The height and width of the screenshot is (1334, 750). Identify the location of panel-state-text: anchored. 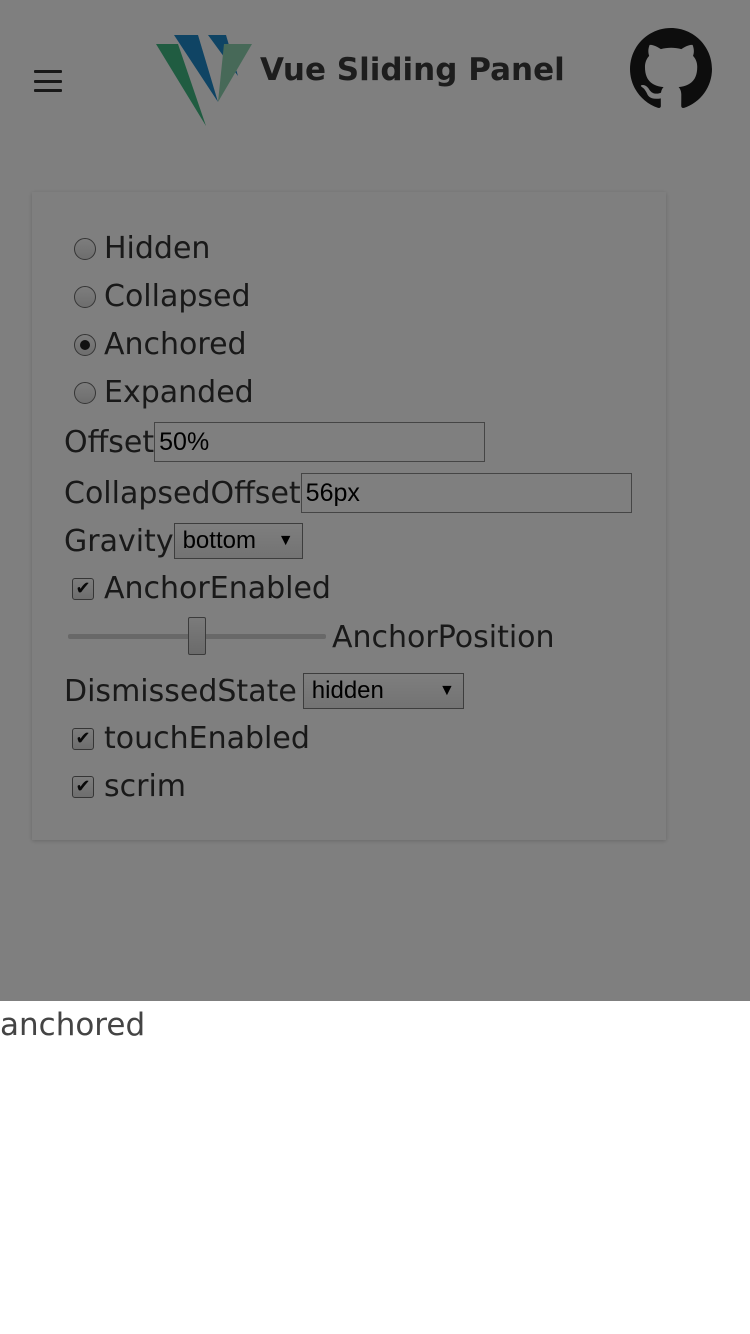
(73, 1025).